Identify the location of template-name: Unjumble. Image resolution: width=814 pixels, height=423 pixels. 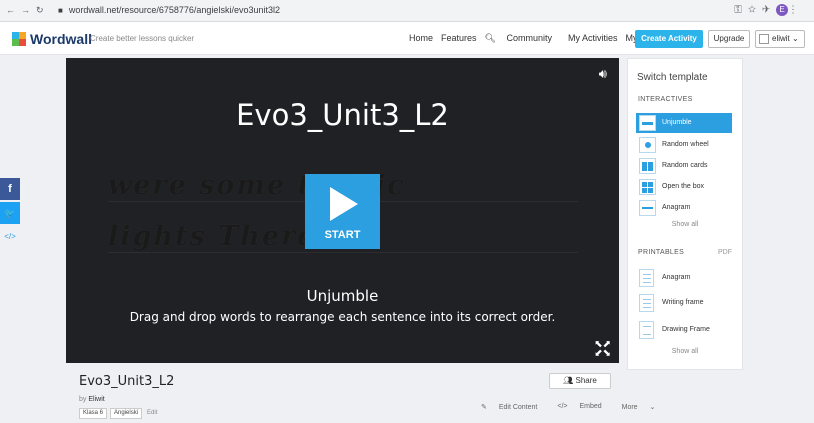
(342, 296).